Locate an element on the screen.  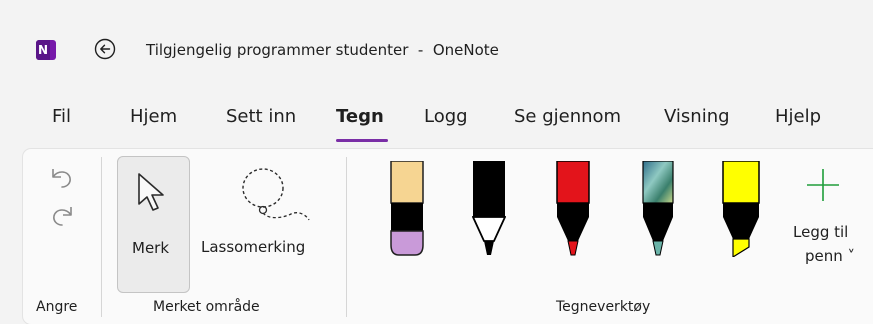
pointer-icon is located at coordinates (151, 192).